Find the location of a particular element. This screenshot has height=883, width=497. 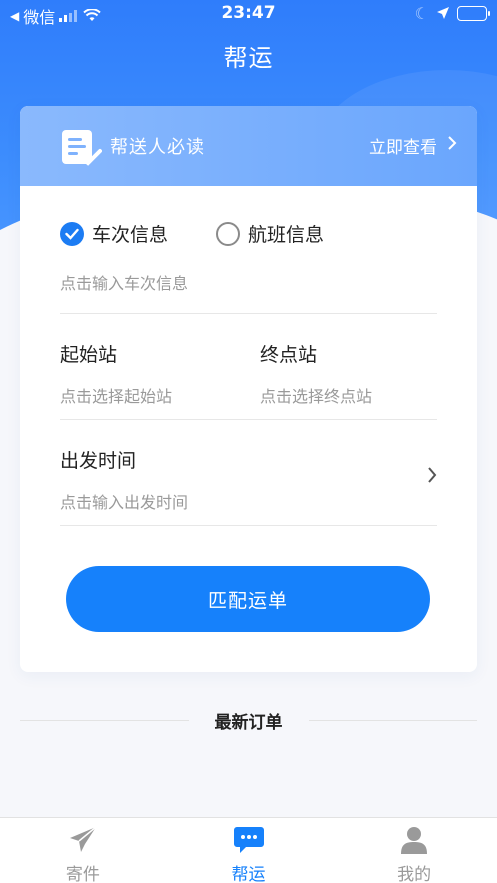

location-arrow-icon is located at coordinates (443, 13).